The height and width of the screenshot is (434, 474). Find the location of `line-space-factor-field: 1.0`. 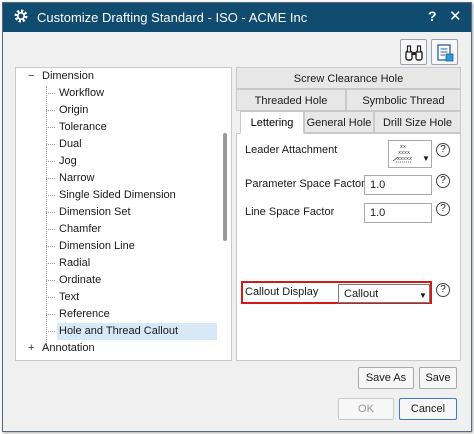

line-space-factor-field: 1.0 is located at coordinates (398, 213).